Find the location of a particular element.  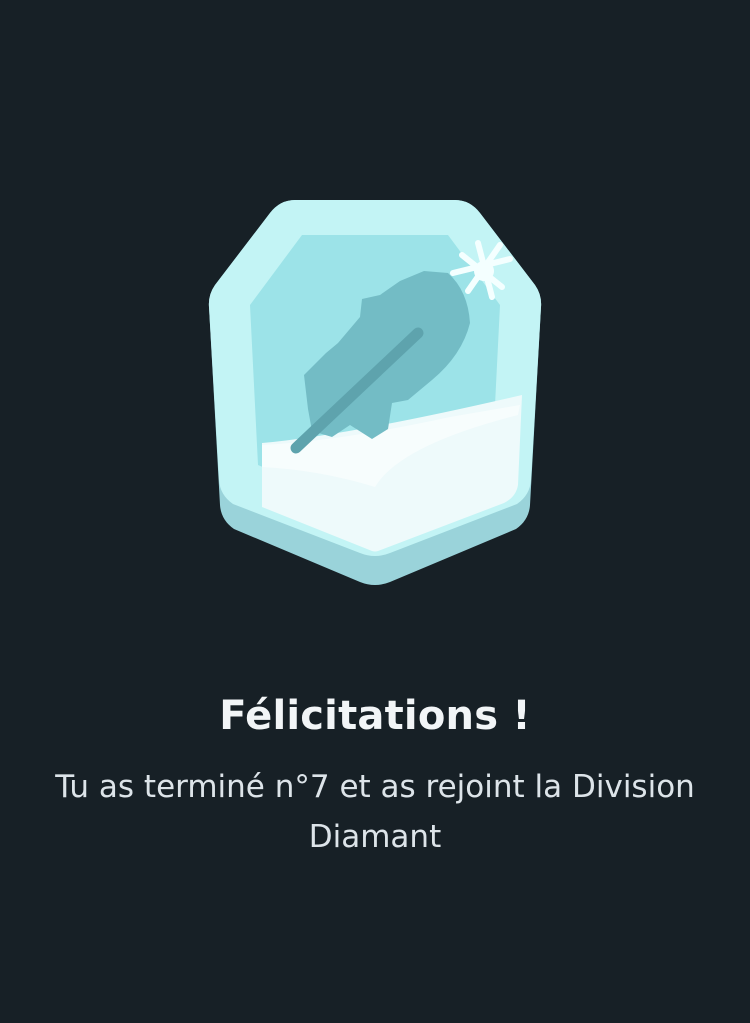

congratulations-title: Félicitations ! is located at coordinates (375, 716).